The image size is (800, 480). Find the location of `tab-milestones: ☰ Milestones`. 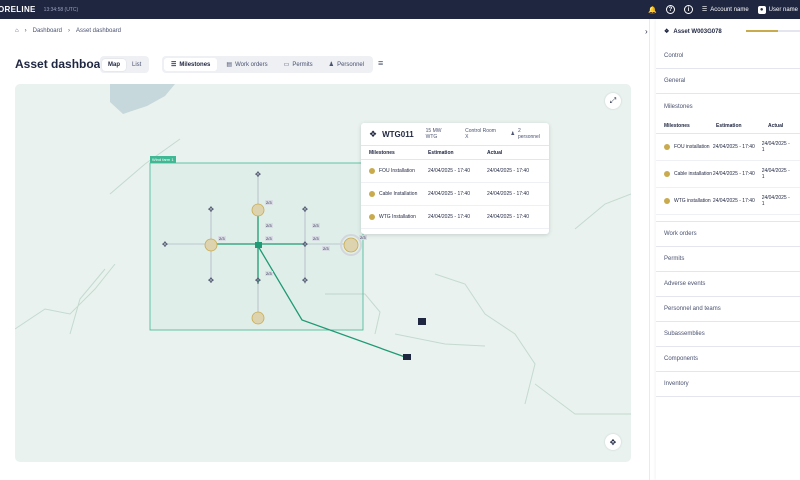

tab-milestones: ☰ Milestones is located at coordinates (191, 64).